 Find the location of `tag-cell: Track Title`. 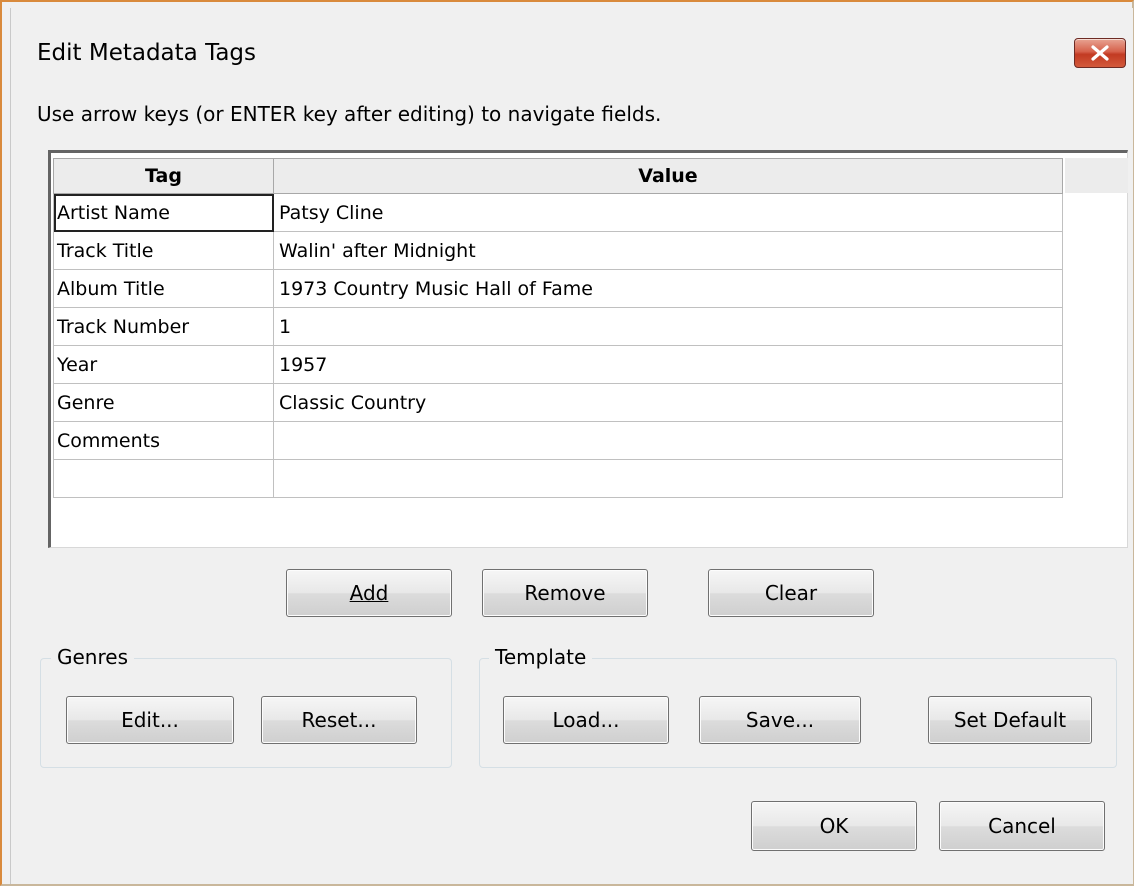

tag-cell: Track Title is located at coordinates (163, 250).